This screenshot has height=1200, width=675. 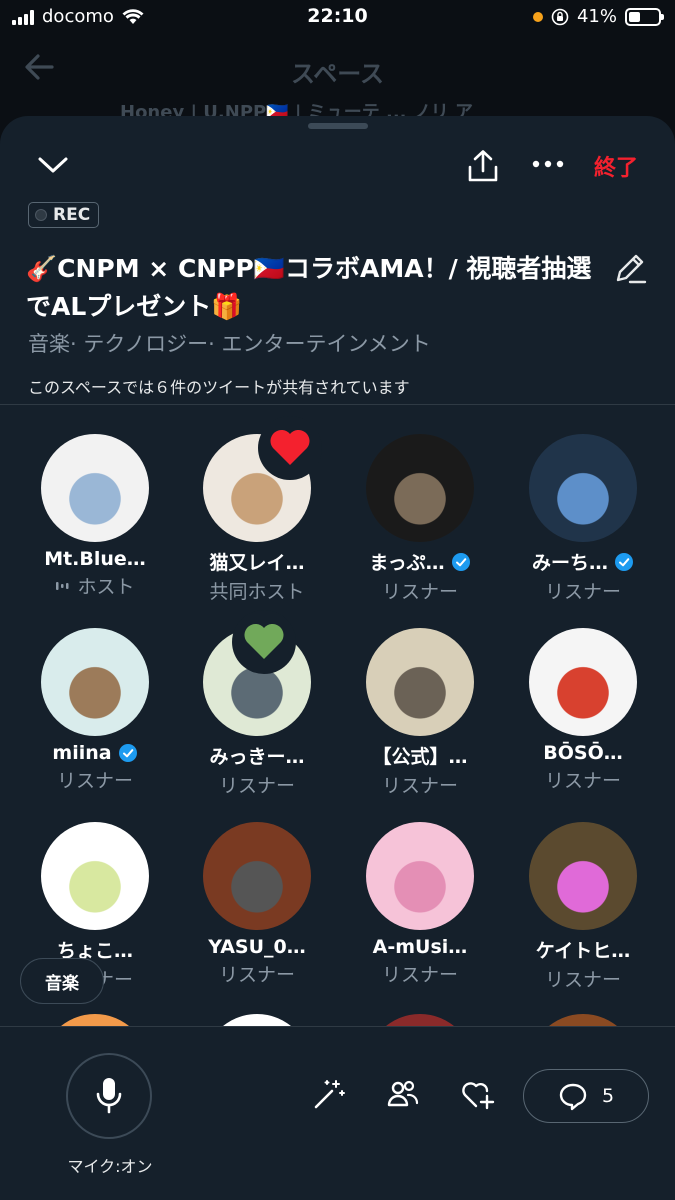 I want to click on magic-wand-icon, so click(x=329, y=1094).